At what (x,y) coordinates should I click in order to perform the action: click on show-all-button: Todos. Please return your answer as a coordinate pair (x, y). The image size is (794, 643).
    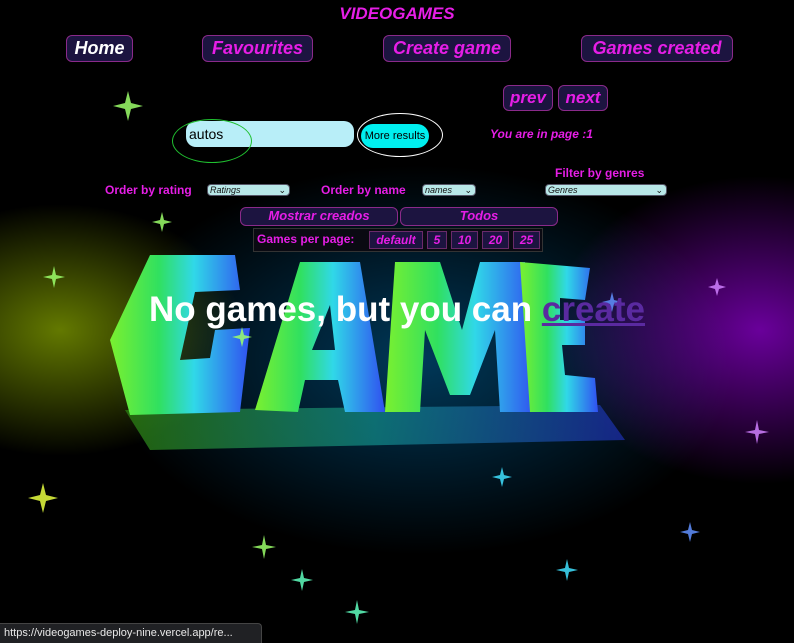
    Looking at the image, I should click on (479, 216).